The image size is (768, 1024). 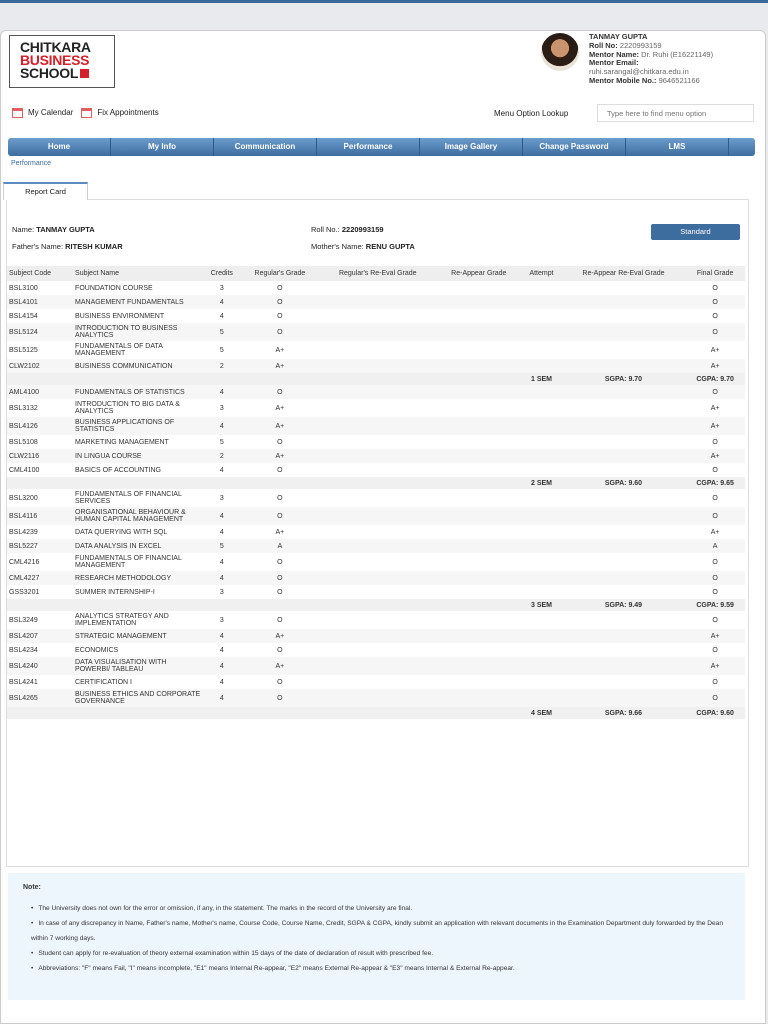 What do you see at coordinates (280, 273) in the screenshot?
I see `column-header: Regular's Grade` at bounding box center [280, 273].